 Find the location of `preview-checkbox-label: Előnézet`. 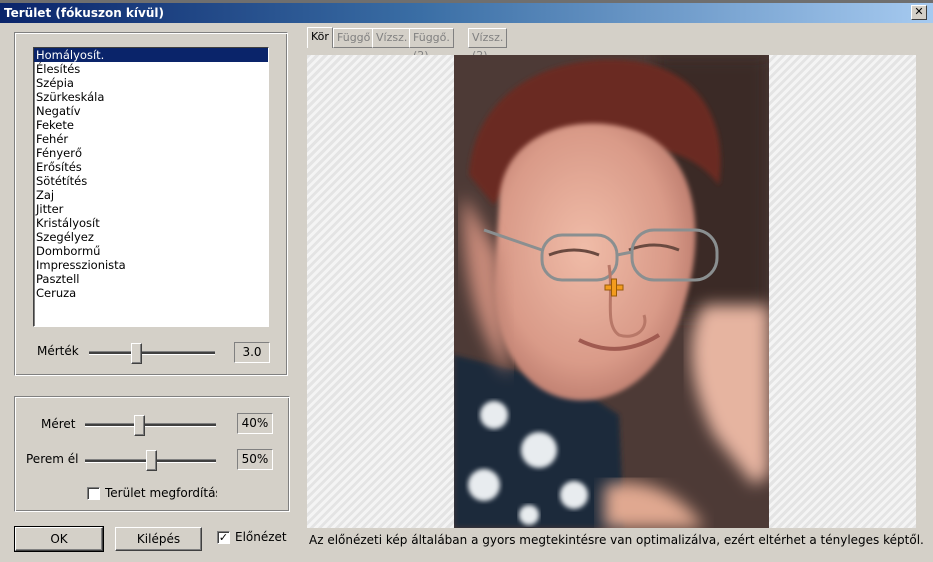

preview-checkbox-label: Előnézet is located at coordinates (261, 537).